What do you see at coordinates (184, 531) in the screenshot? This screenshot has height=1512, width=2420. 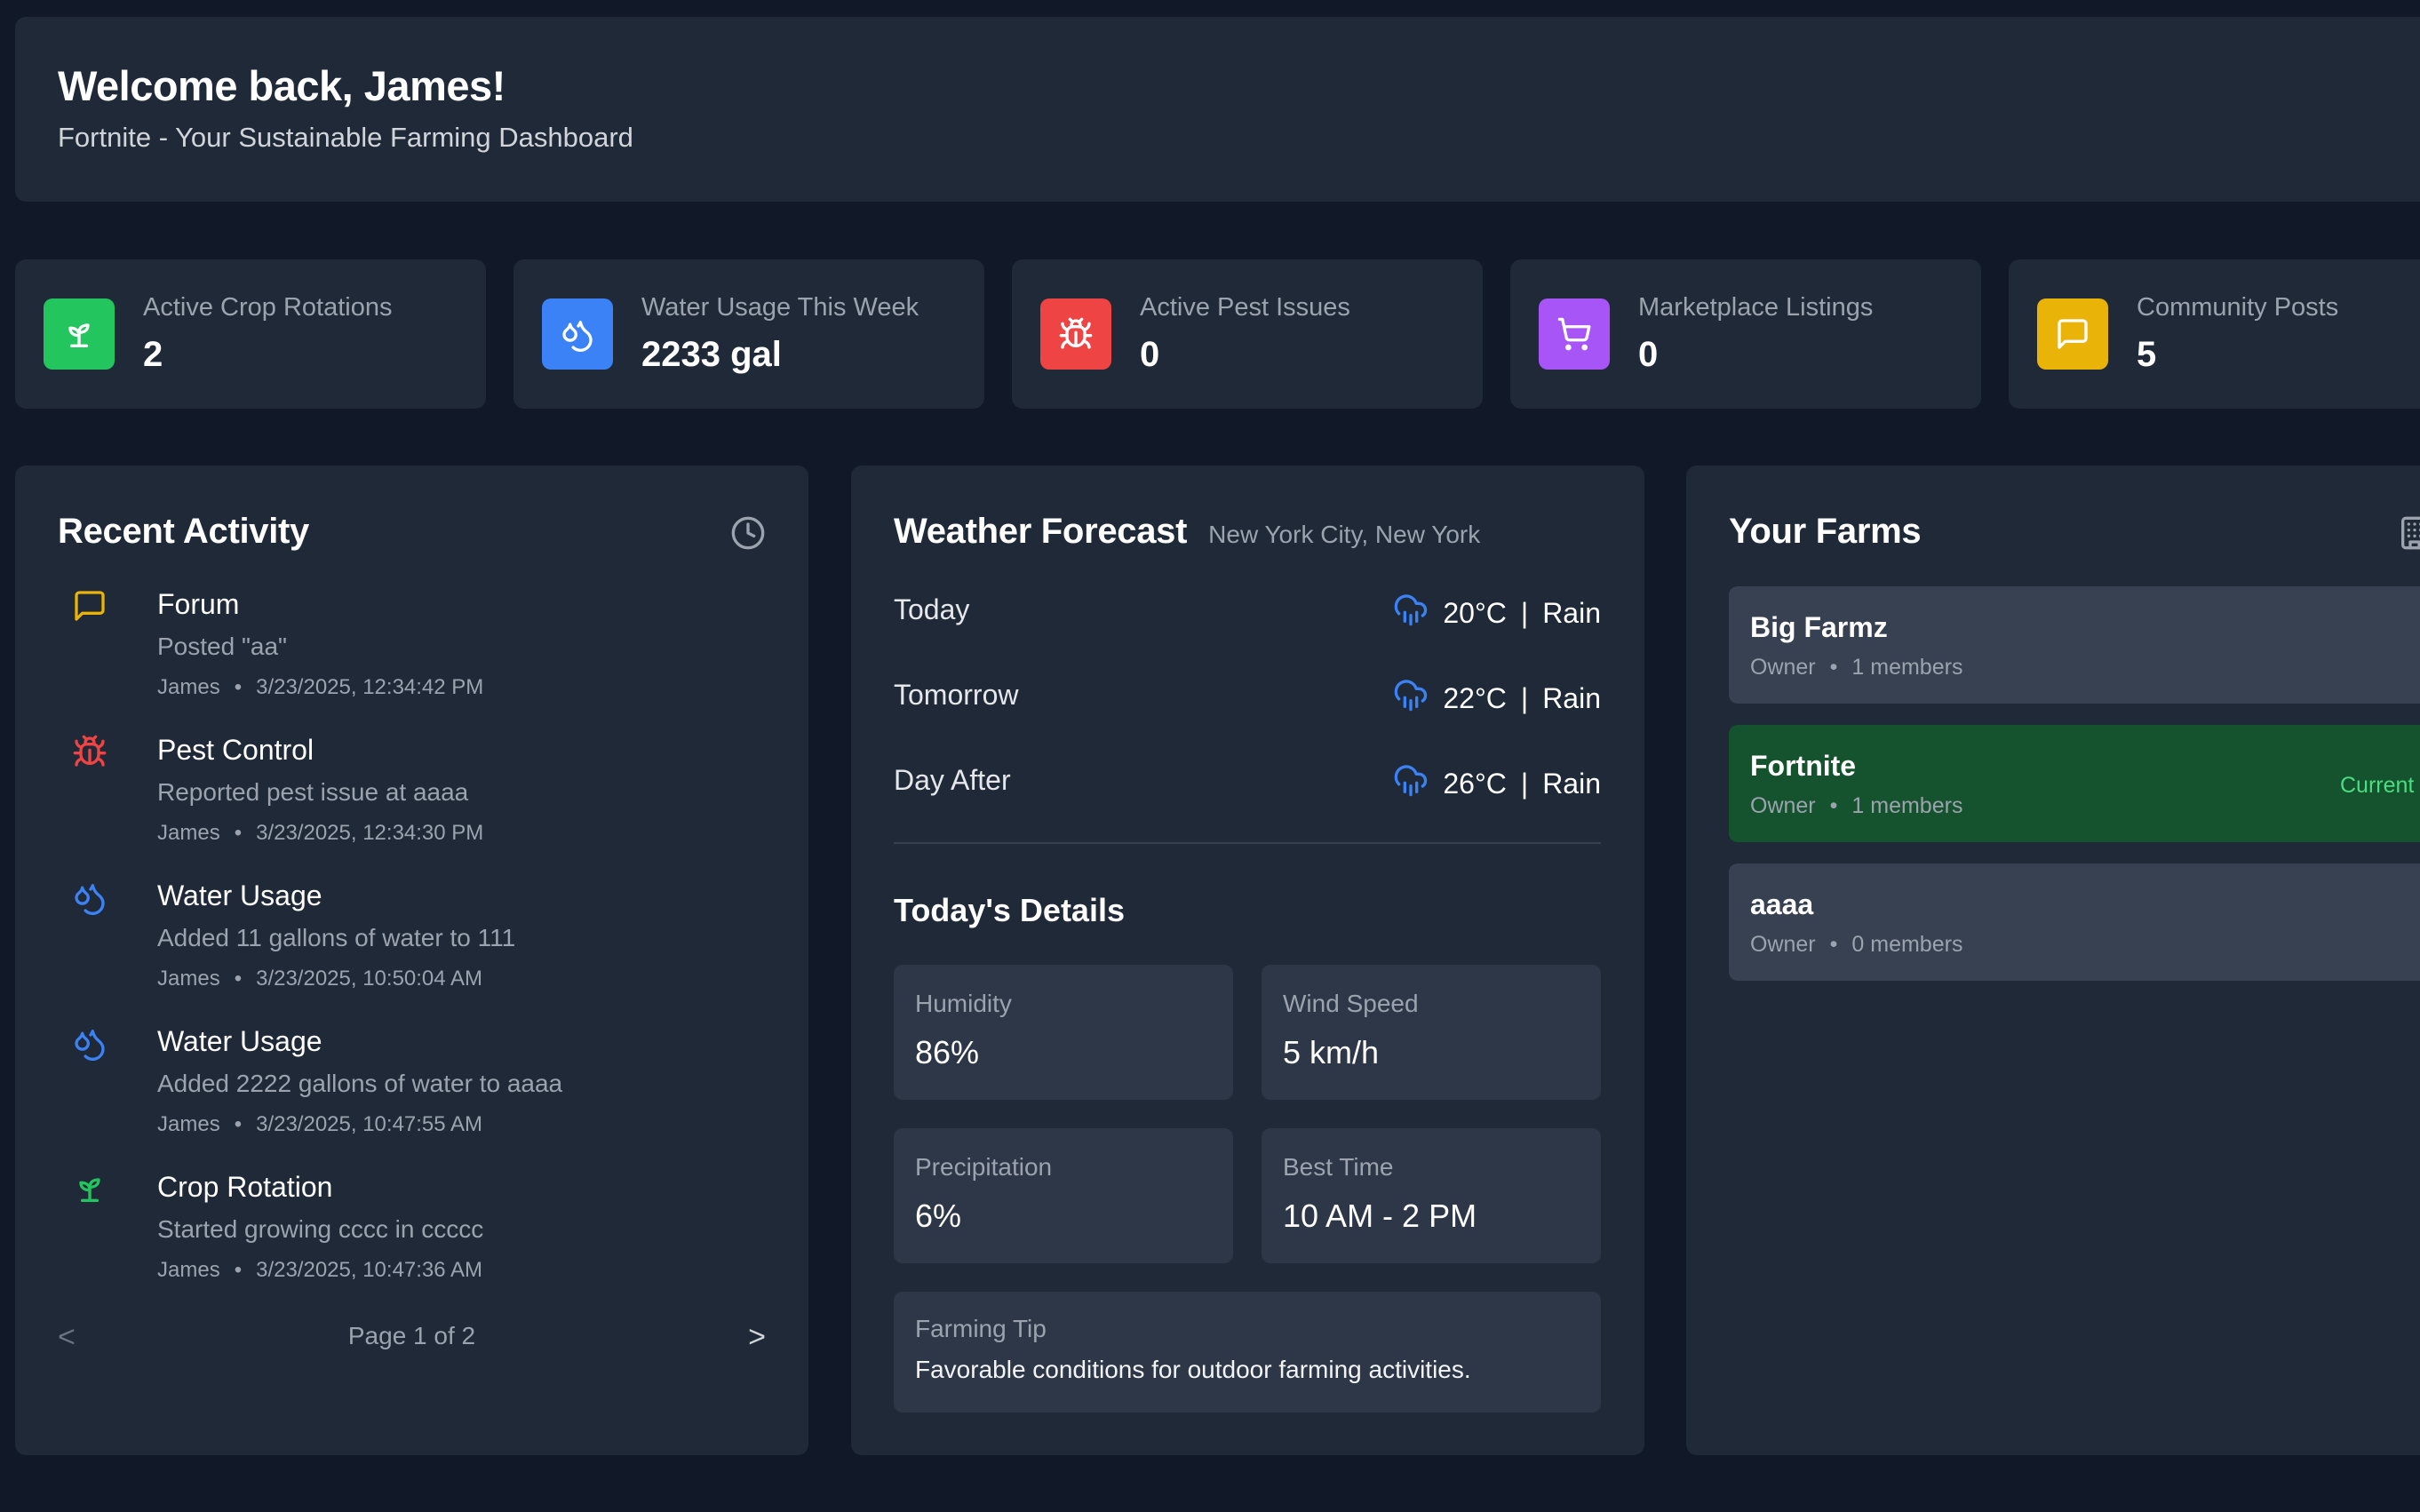 I see `panel-title: Recent Activity` at bounding box center [184, 531].